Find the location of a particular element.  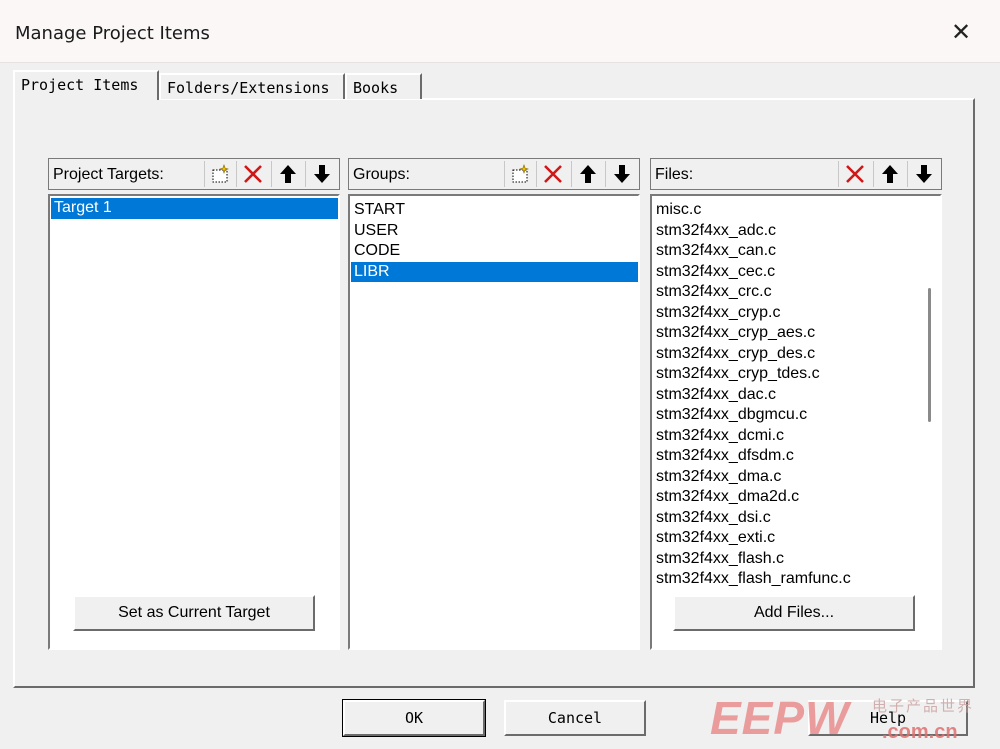

list-item-file: stm32f4xx_cryp_tdes.c is located at coordinates (796, 374).